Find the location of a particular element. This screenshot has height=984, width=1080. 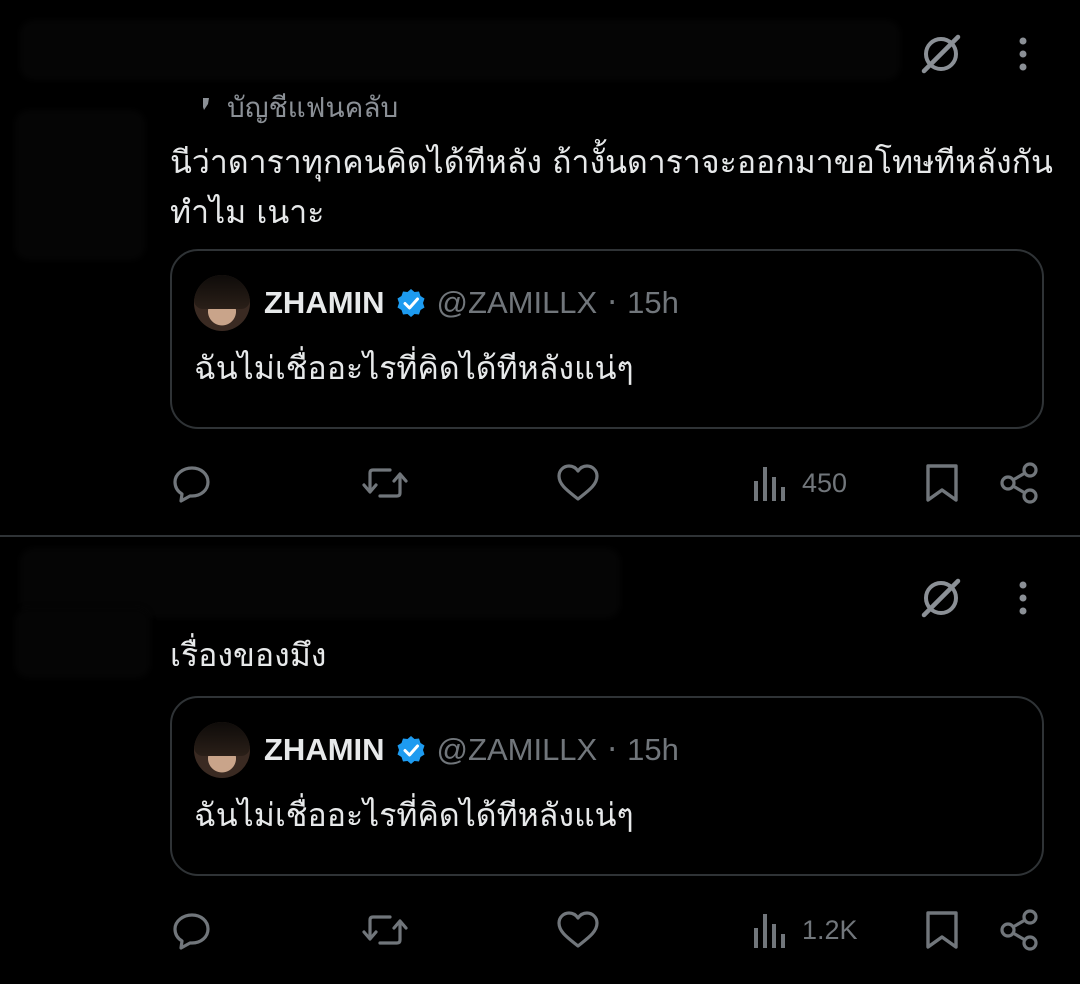

views-button: 1.2K is located at coordinates (805, 930).